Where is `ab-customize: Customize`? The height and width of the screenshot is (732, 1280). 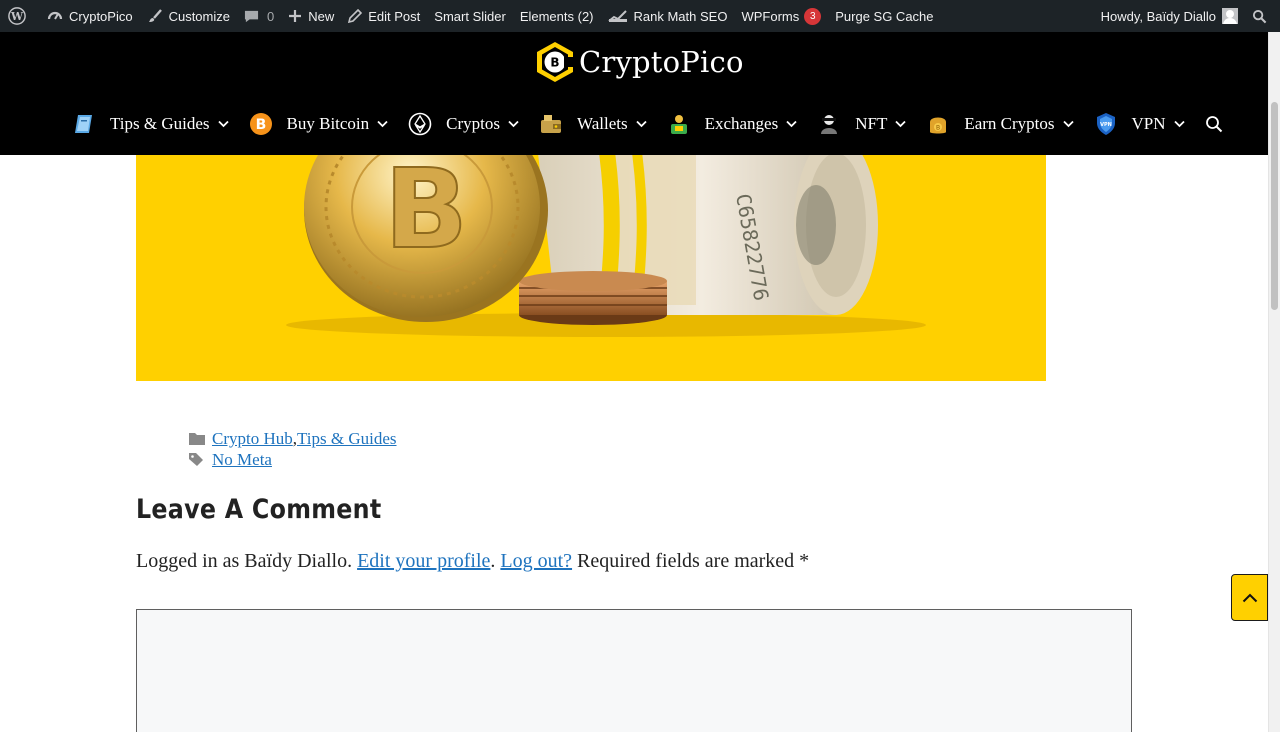
ab-customize: Customize is located at coordinates (188, 16).